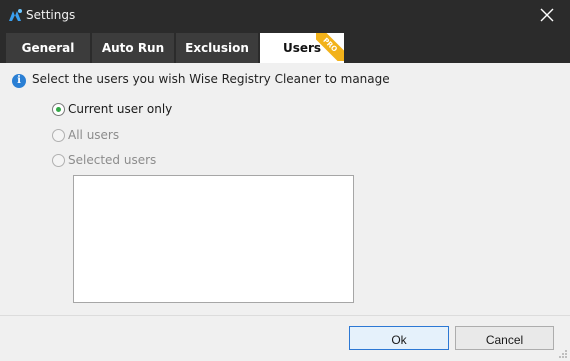 Image resolution: width=570 pixels, height=361 pixels. I want to click on tab-auto-run: Auto Run, so click(133, 48).